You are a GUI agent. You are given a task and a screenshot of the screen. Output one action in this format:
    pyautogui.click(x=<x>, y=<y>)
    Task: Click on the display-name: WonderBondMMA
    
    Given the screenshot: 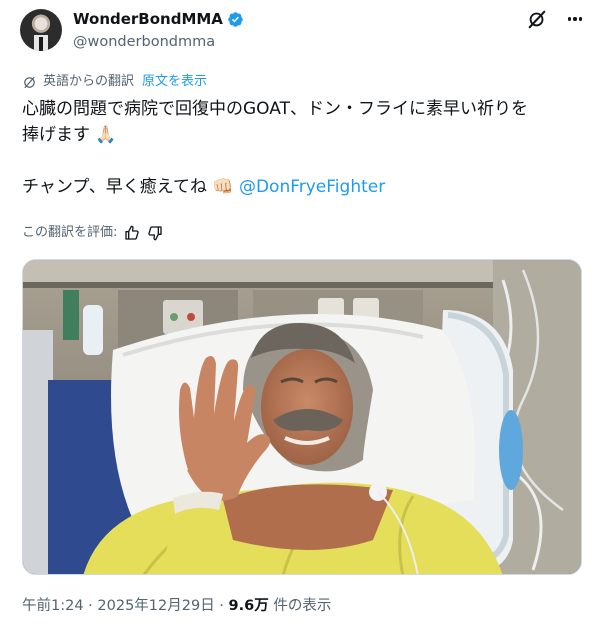 What is the action you would take?
    pyautogui.click(x=148, y=19)
    